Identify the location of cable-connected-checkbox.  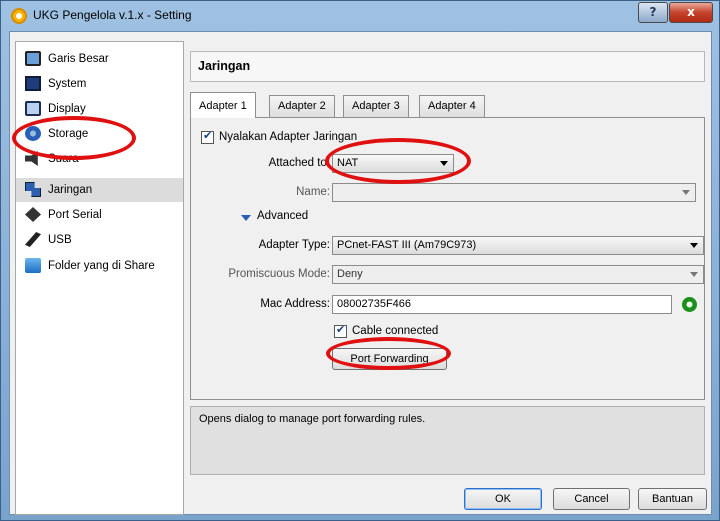
(340, 330).